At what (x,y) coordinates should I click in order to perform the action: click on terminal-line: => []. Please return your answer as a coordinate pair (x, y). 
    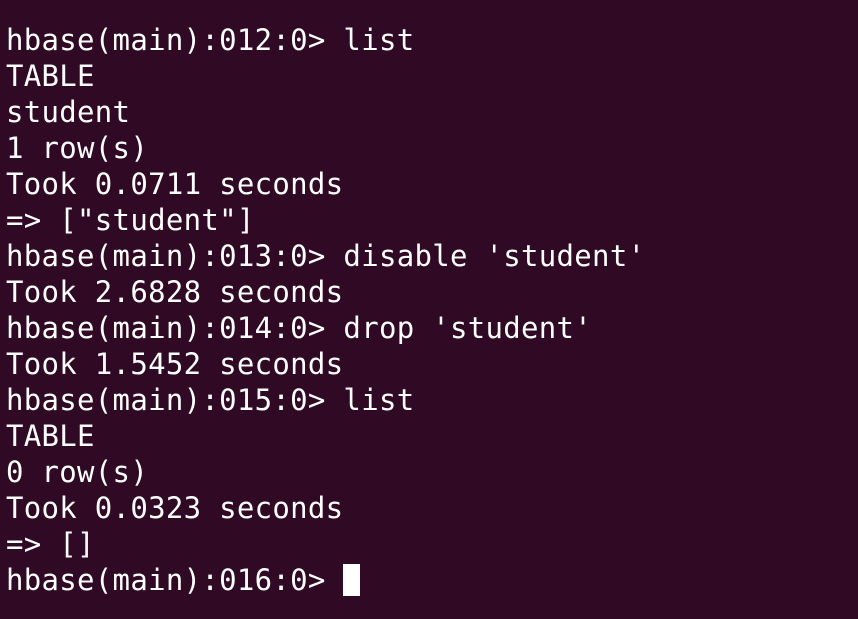
    Looking at the image, I should click on (50, 544).